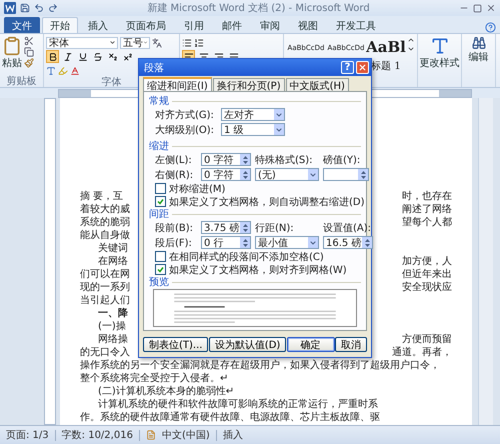 The height and width of the screenshot is (444, 500). Describe the element at coordinates (187, 43) in the screenshot. I see `bullet-list-icon` at that location.